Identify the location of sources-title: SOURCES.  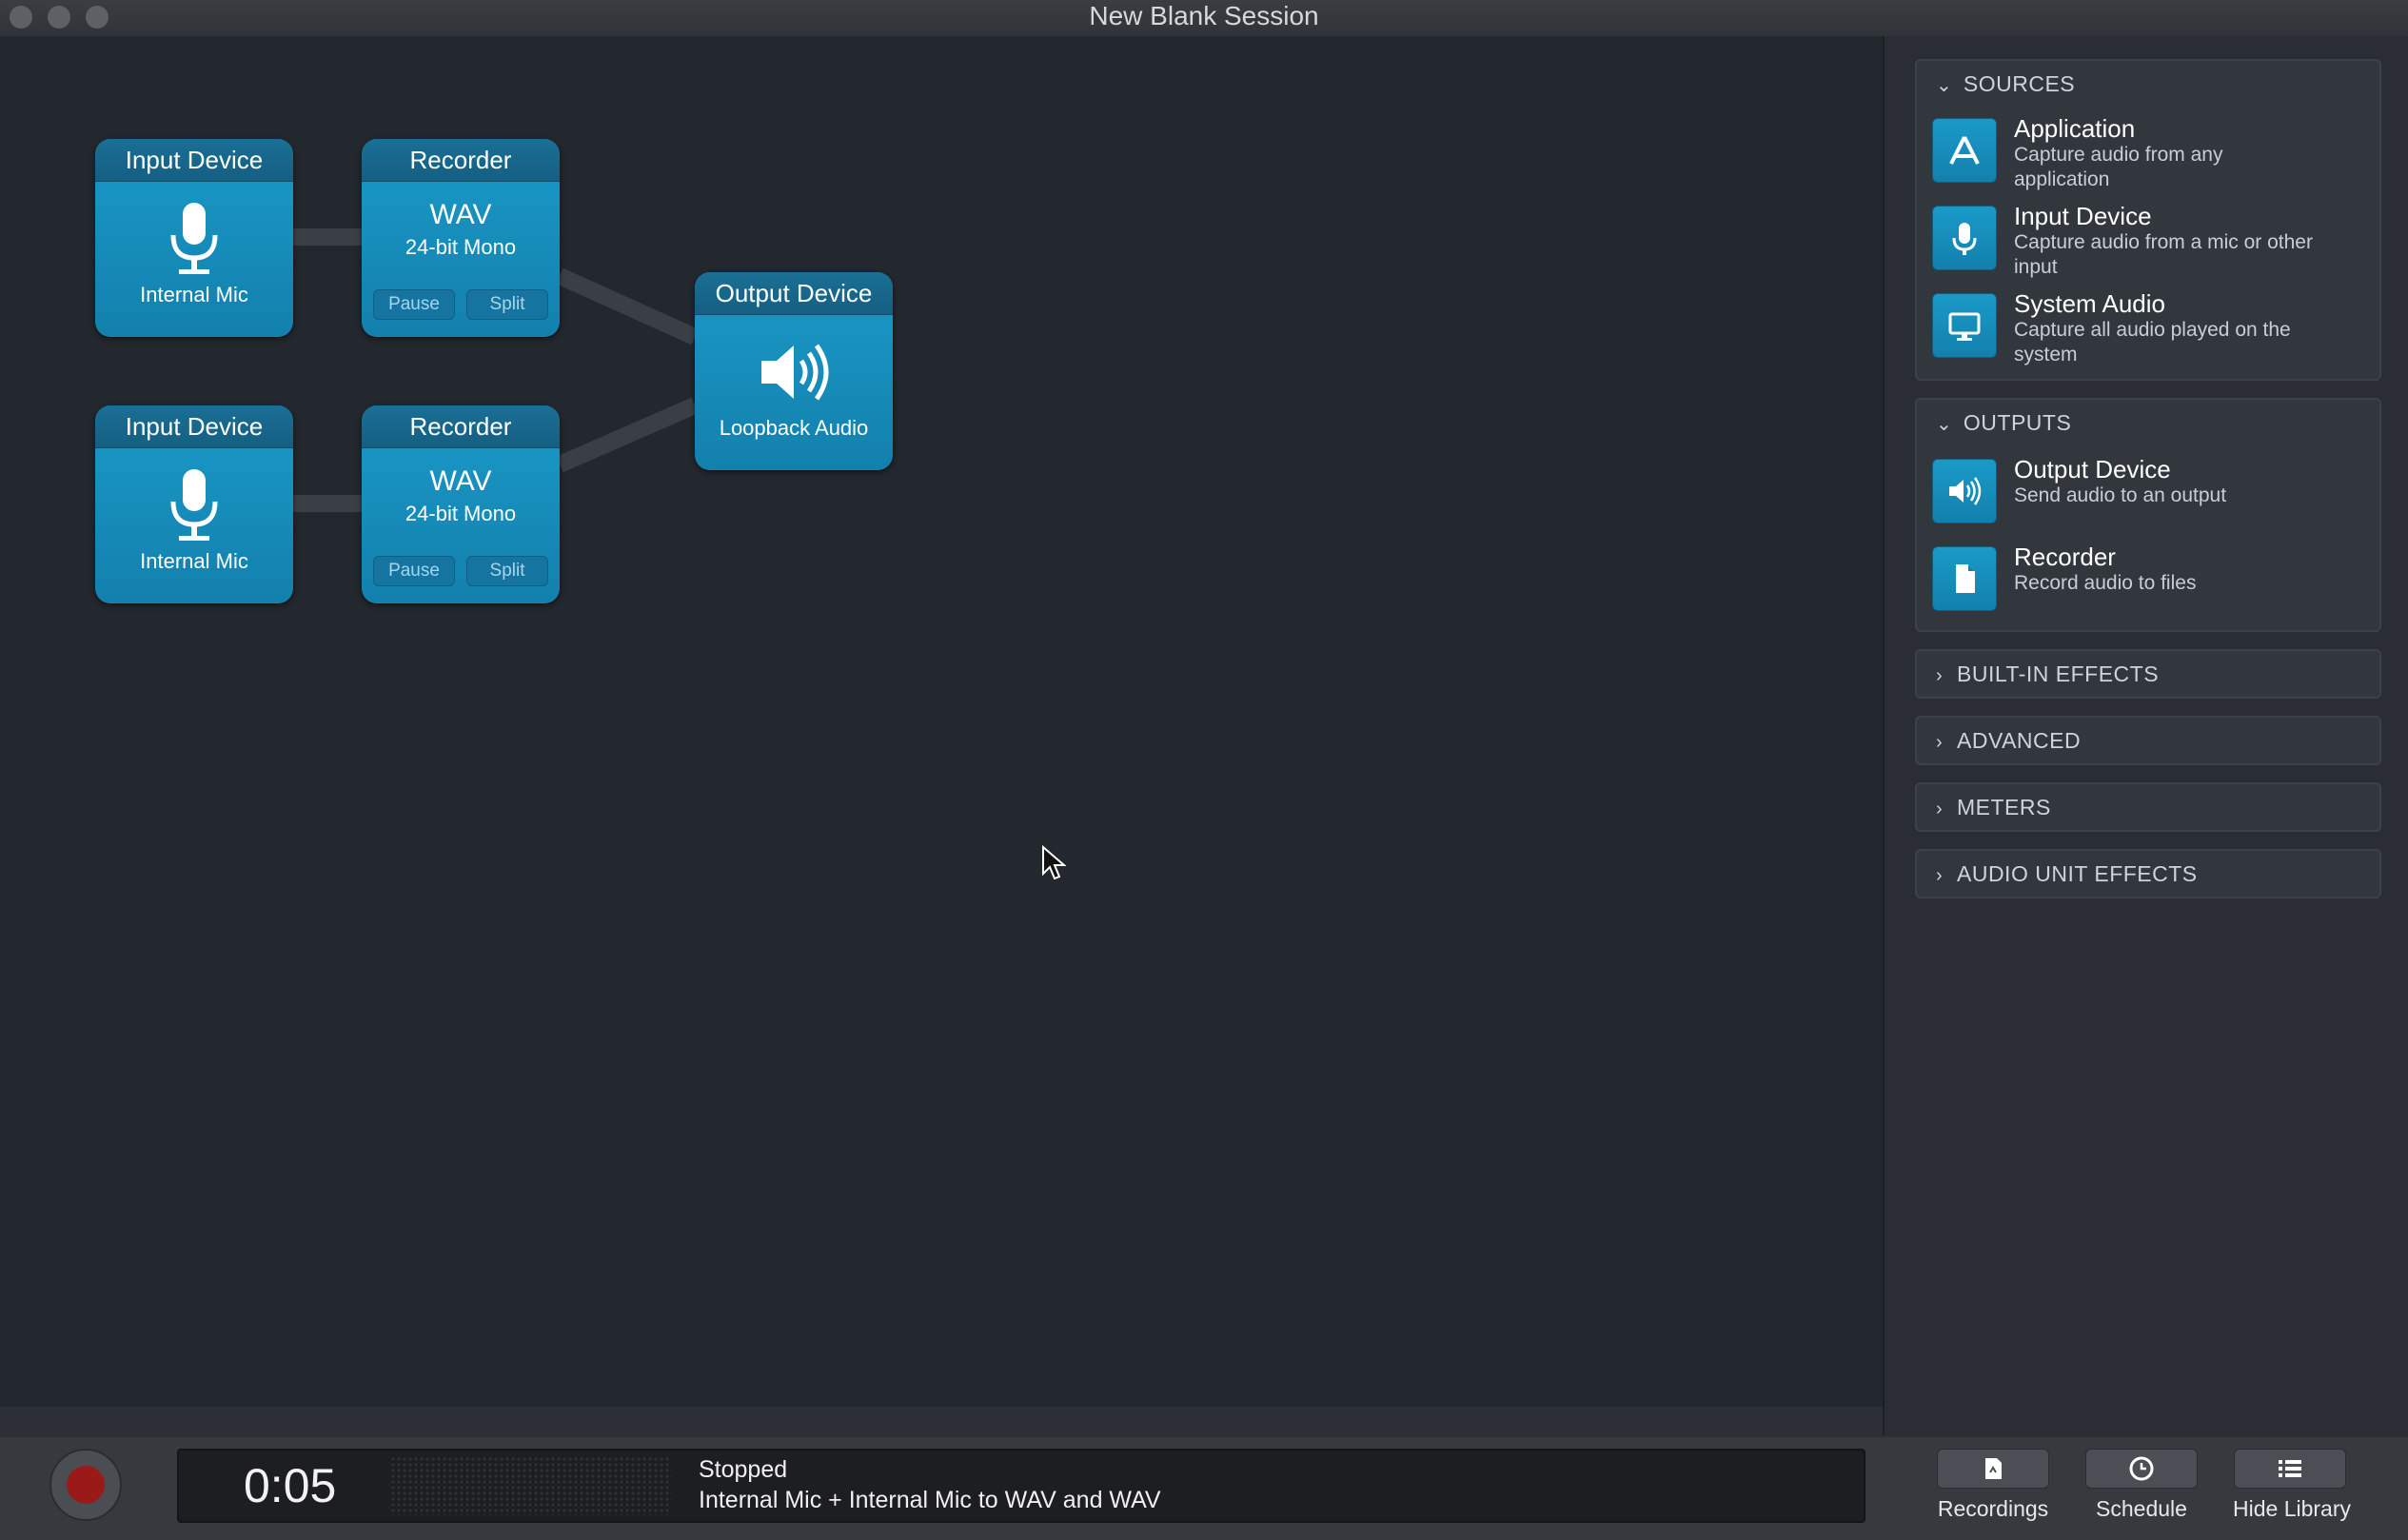
(2019, 83).